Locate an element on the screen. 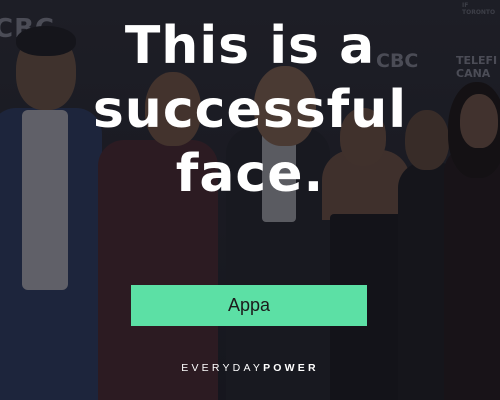 The height and width of the screenshot is (400, 500). brand-logo: EVERYDAYPOWER is located at coordinates (250, 368).